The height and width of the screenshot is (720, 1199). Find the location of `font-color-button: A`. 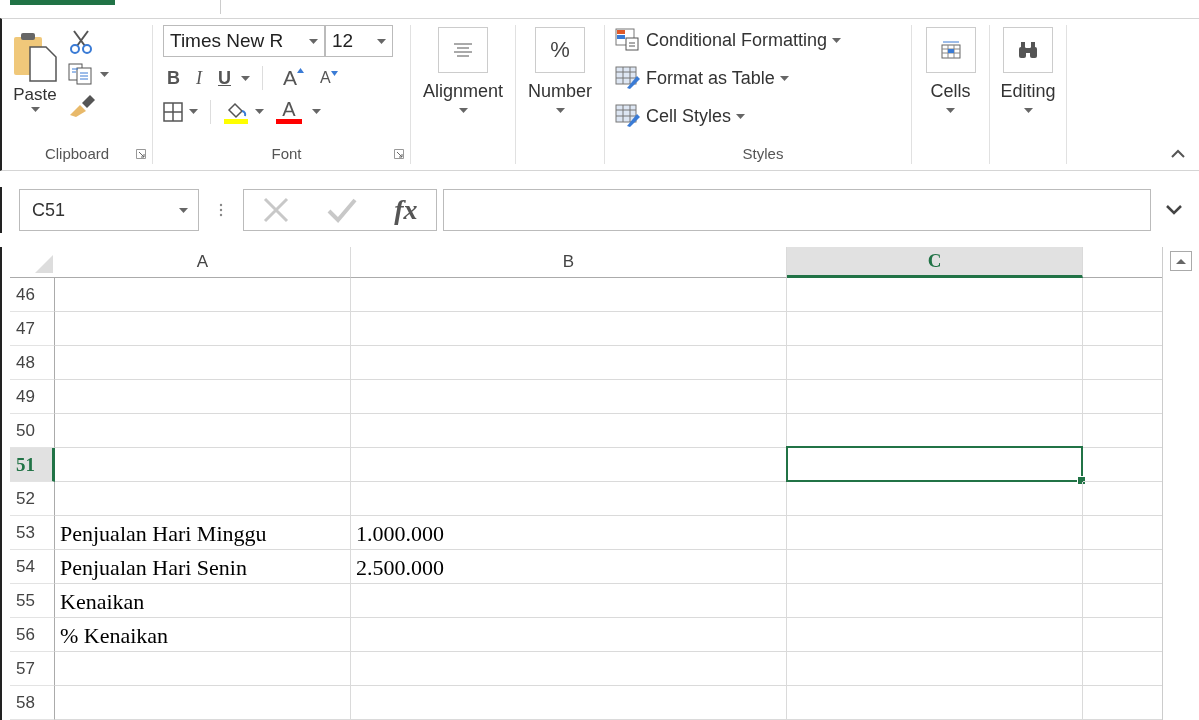

font-color-button: A is located at coordinates (289, 111).